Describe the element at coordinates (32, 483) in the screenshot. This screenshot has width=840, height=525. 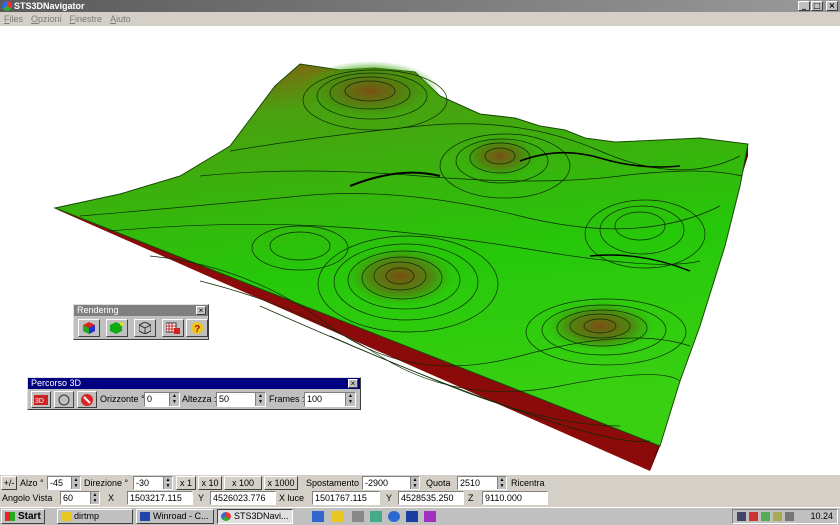
I see `alzo-label: Alzo °` at that location.